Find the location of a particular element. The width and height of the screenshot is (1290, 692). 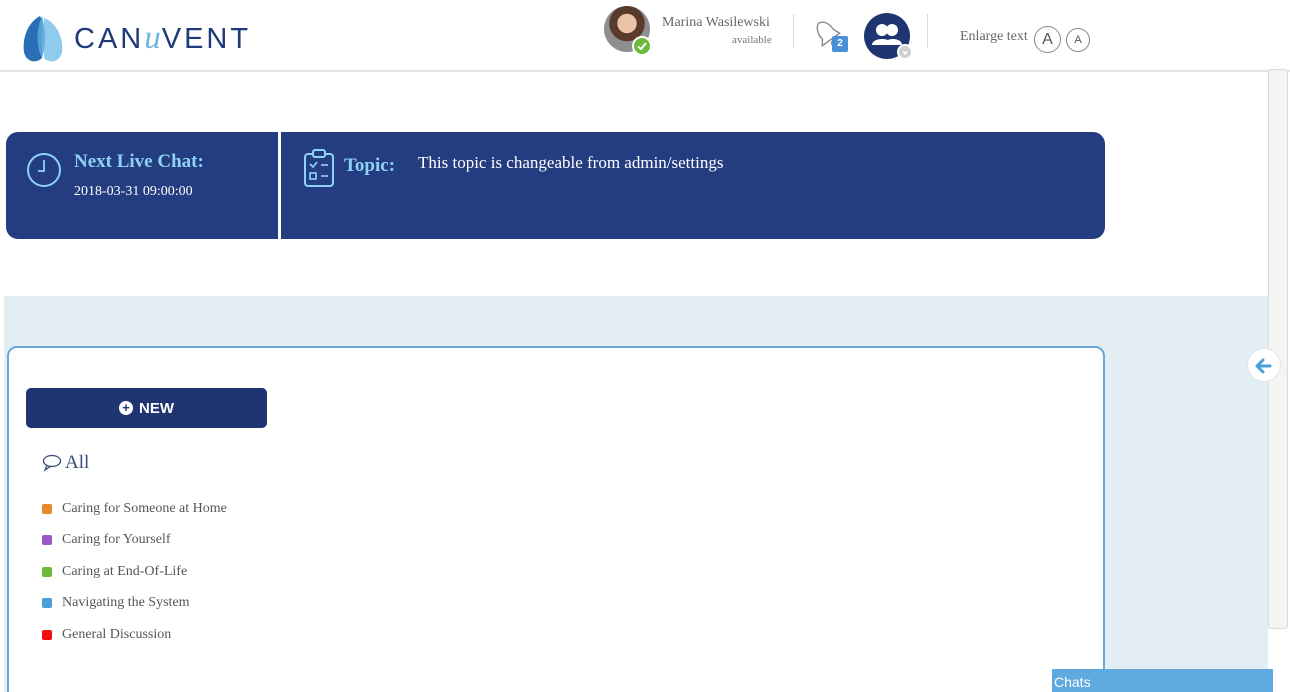

chats-tab-label: Chats is located at coordinates (1072, 682).